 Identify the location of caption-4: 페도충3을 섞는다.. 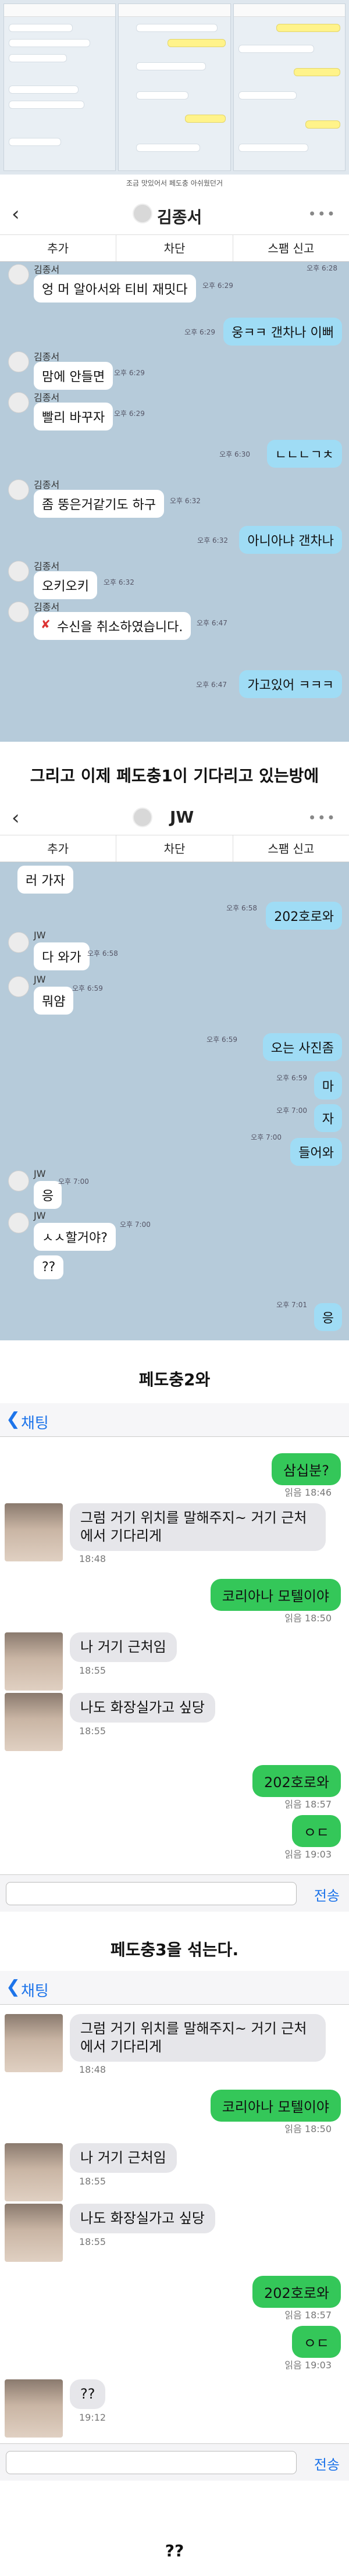
(174, 1949).